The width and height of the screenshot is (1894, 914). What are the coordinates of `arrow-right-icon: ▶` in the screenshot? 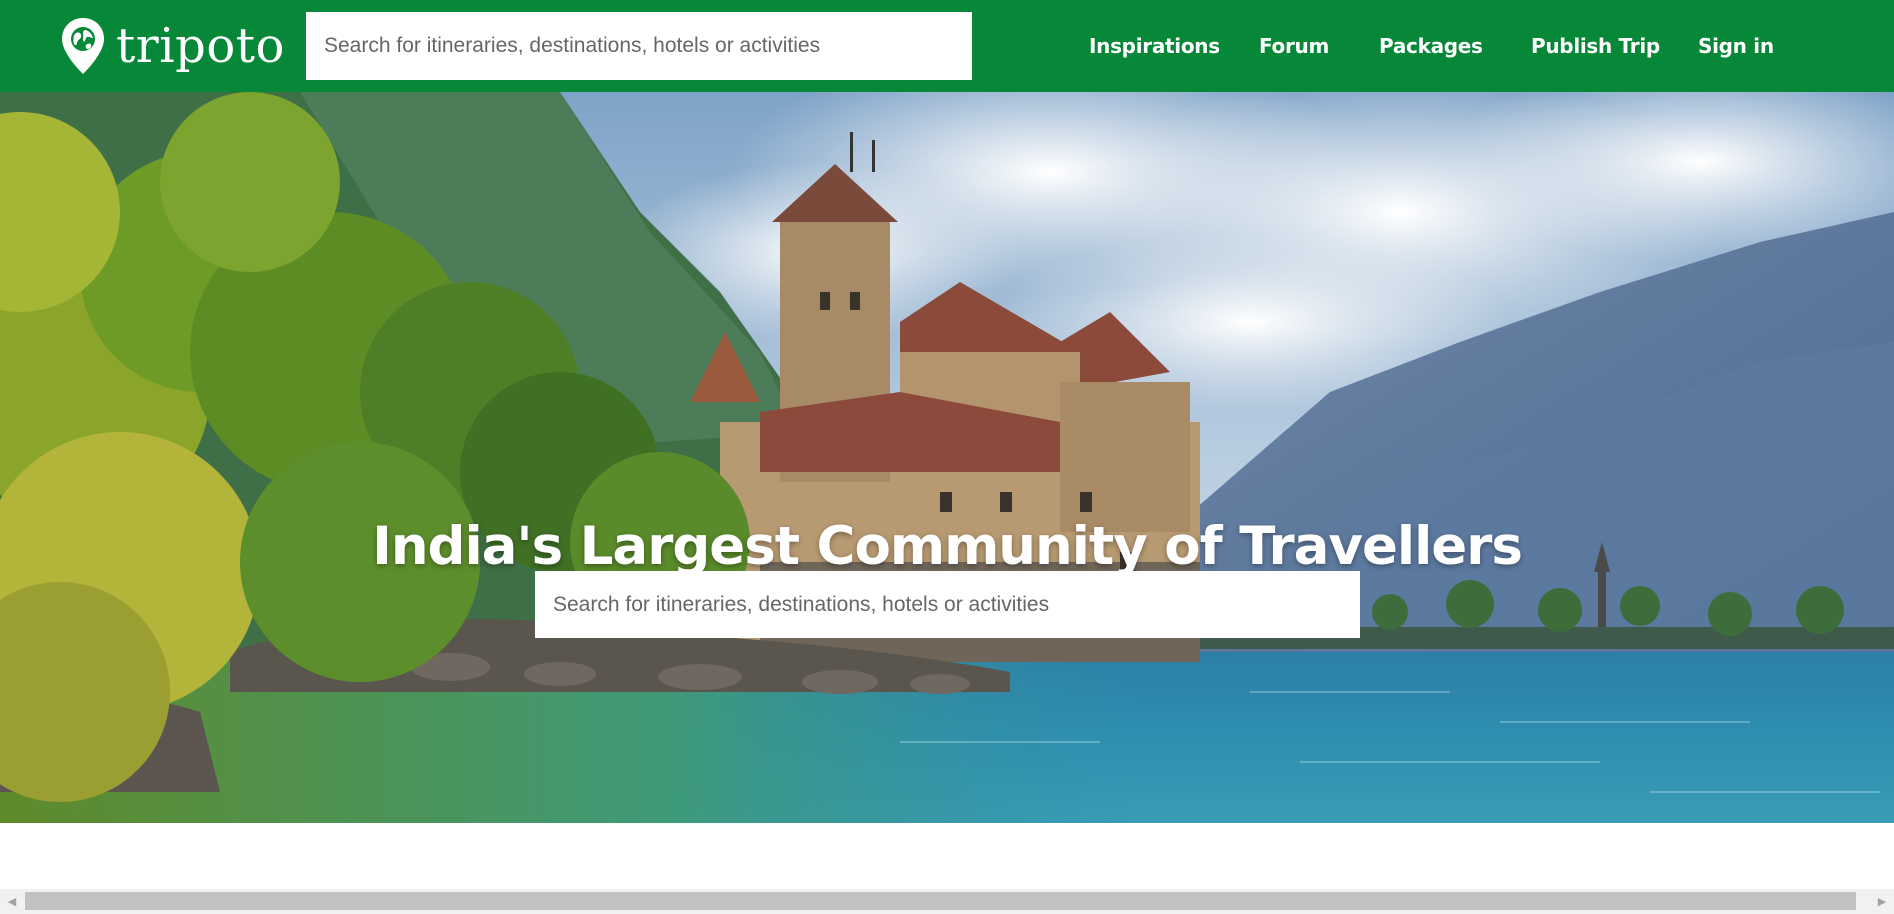 It's located at (1882, 901).